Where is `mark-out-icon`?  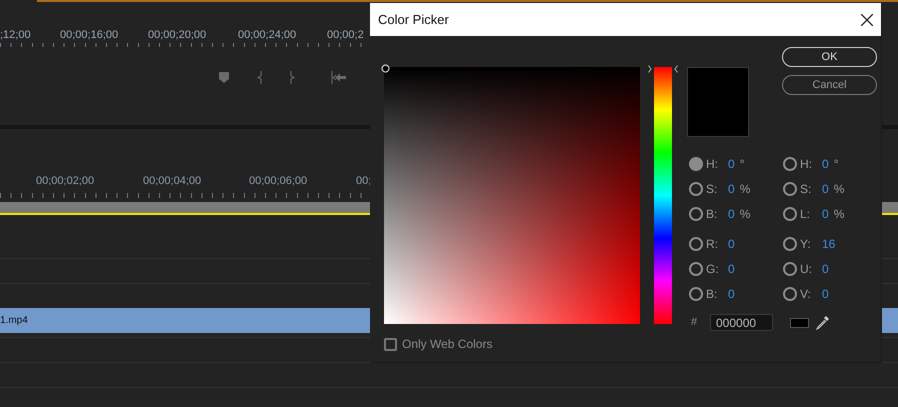 mark-out-icon is located at coordinates (292, 77).